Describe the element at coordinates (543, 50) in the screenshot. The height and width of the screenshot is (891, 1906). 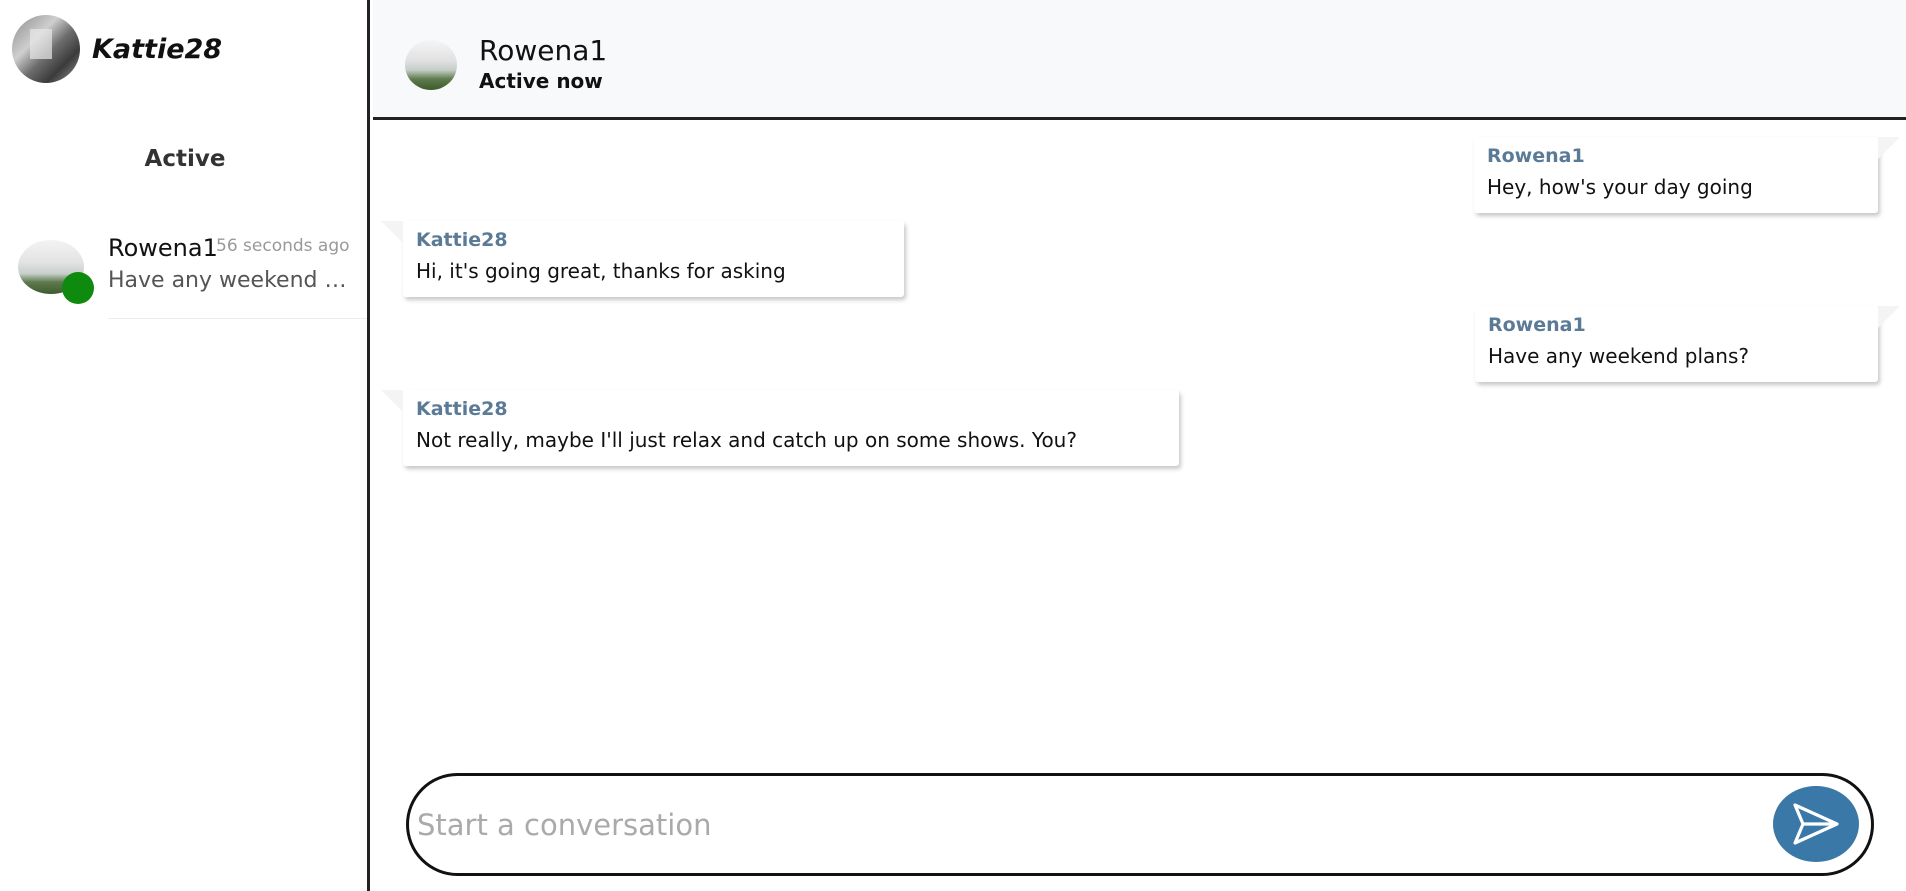
I see `chat-partner-name: Rowena1` at that location.